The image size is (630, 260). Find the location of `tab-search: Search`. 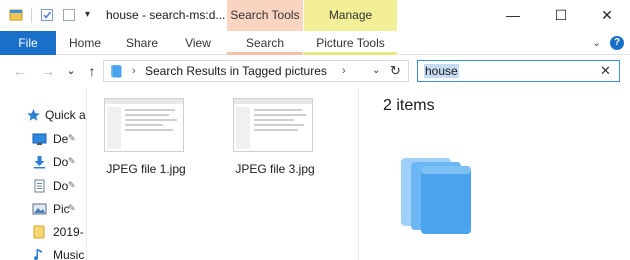

tab-search: Search is located at coordinates (265, 43).